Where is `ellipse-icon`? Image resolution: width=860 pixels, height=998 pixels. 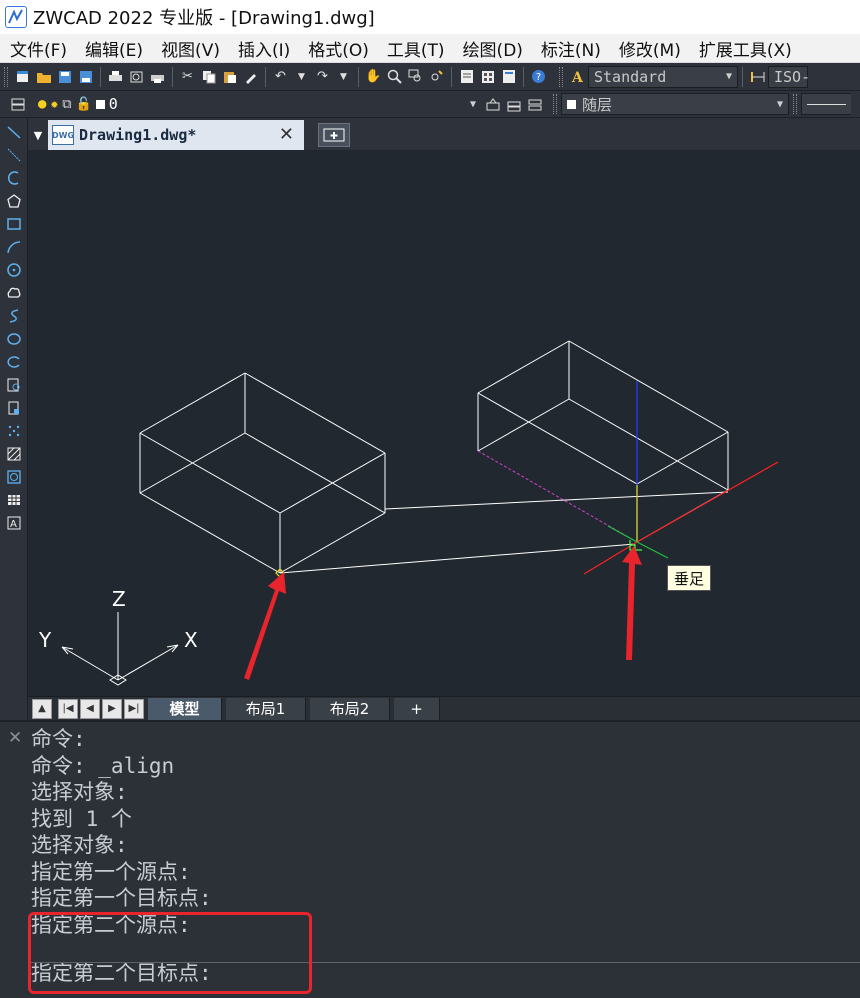
ellipse-icon is located at coordinates (14, 338).